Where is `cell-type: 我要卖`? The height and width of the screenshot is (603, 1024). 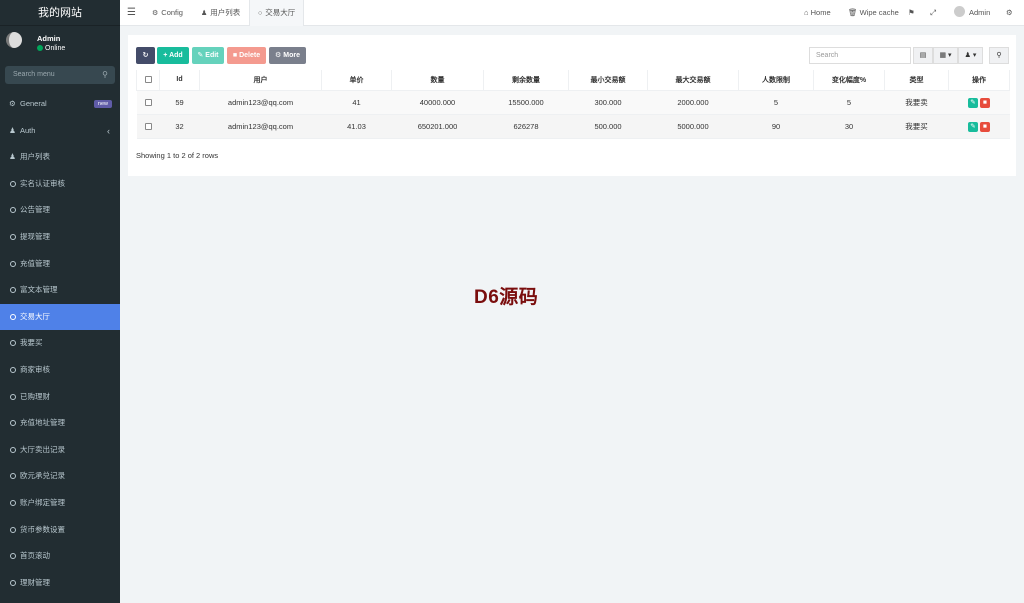 cell-type: 我要卖 is located at coordinates (916, 102).